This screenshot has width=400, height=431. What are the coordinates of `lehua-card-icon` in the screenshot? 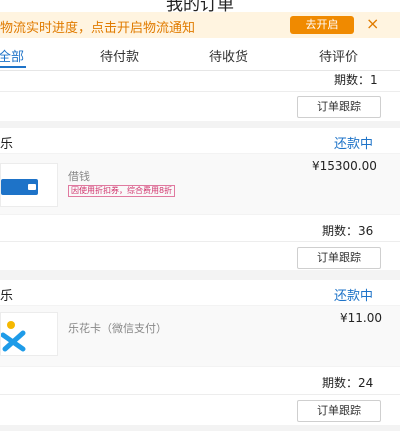 It's located at (13, 336).